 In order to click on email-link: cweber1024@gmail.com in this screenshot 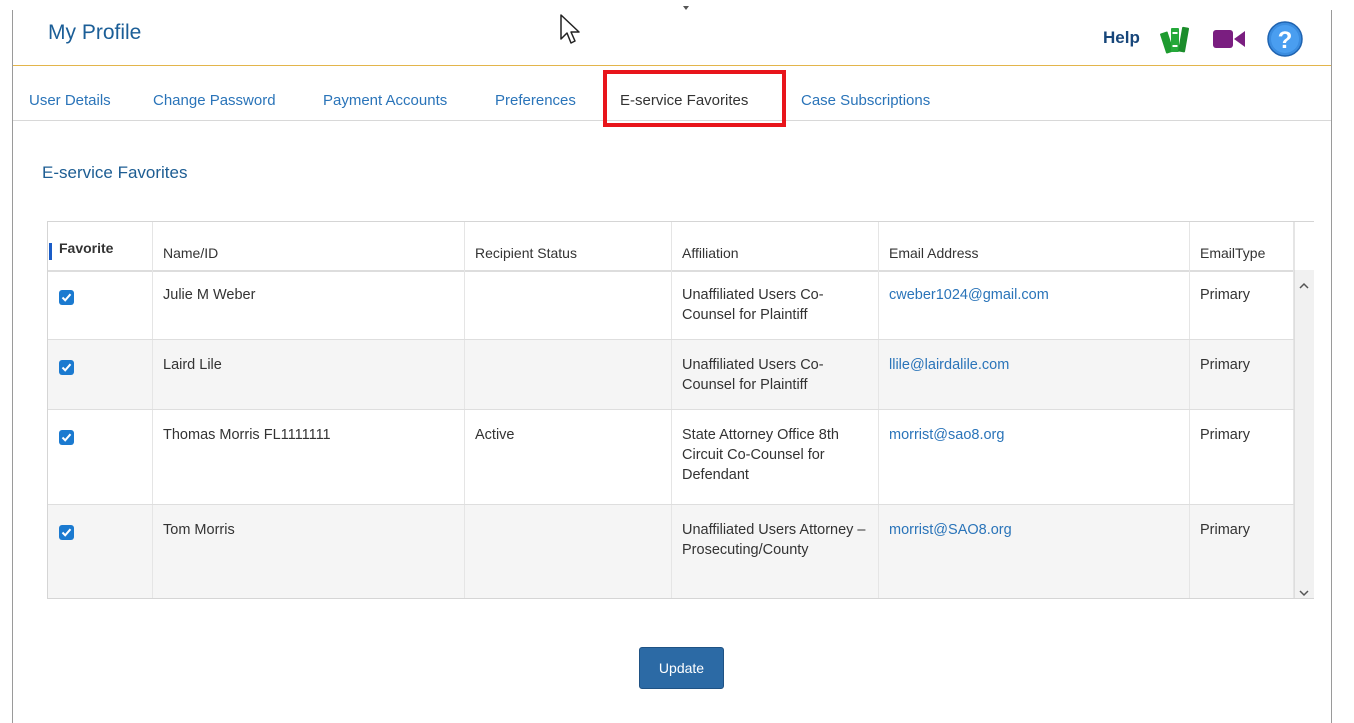, I will do `click(1034, 304)`.